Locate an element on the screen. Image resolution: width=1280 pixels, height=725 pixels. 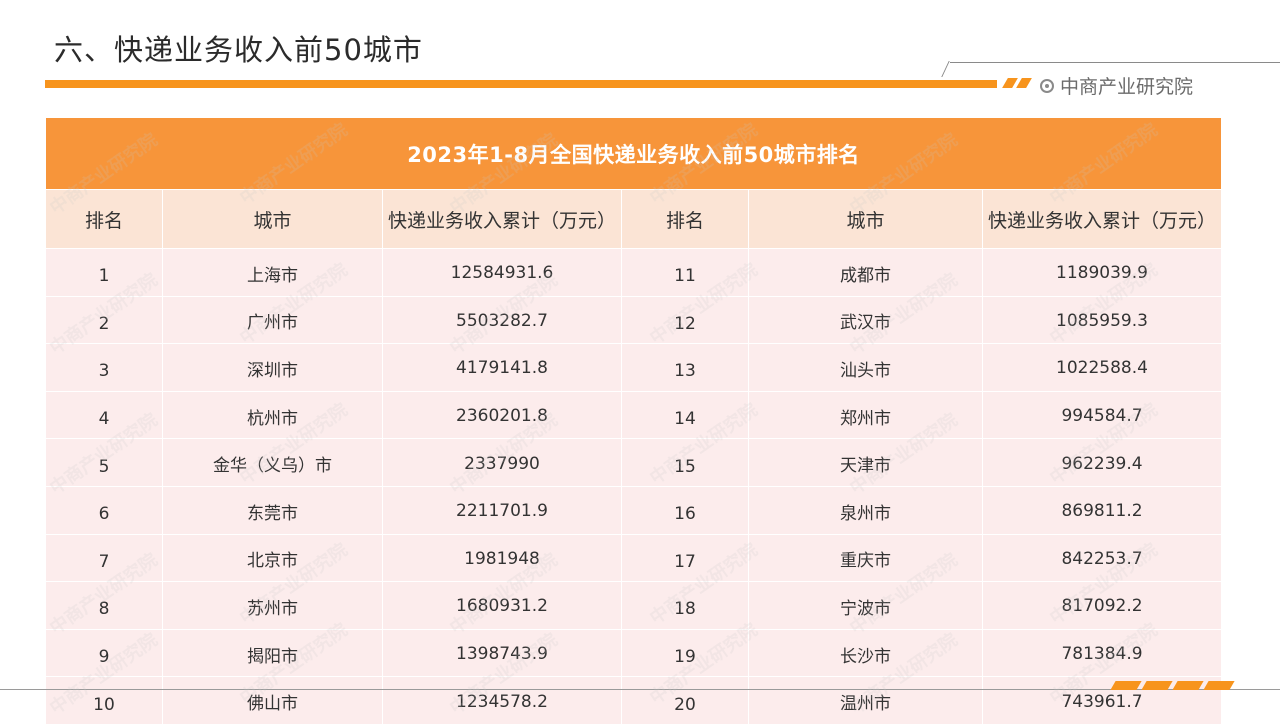
revenue-cell: 1680931.2 is located at coordinates (502, 606).